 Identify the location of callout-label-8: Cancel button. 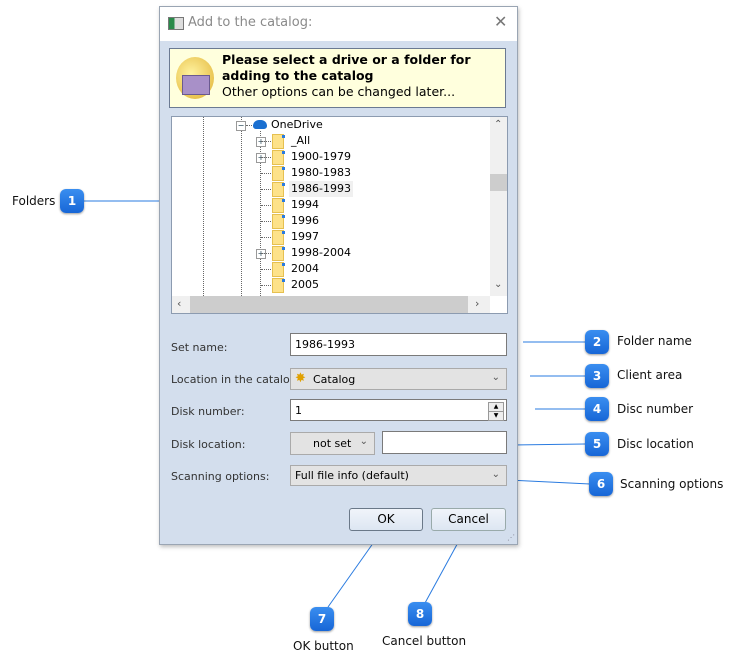
(424, 641).